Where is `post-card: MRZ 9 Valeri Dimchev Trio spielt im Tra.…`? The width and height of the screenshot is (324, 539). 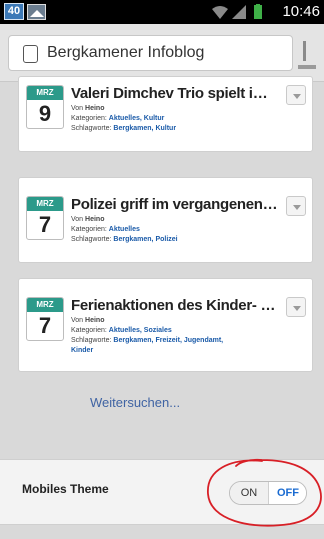
post-card: MRZ 9 Valeri Dimchev Trio spielt im Tra.… is located at coordinates (165, 114).